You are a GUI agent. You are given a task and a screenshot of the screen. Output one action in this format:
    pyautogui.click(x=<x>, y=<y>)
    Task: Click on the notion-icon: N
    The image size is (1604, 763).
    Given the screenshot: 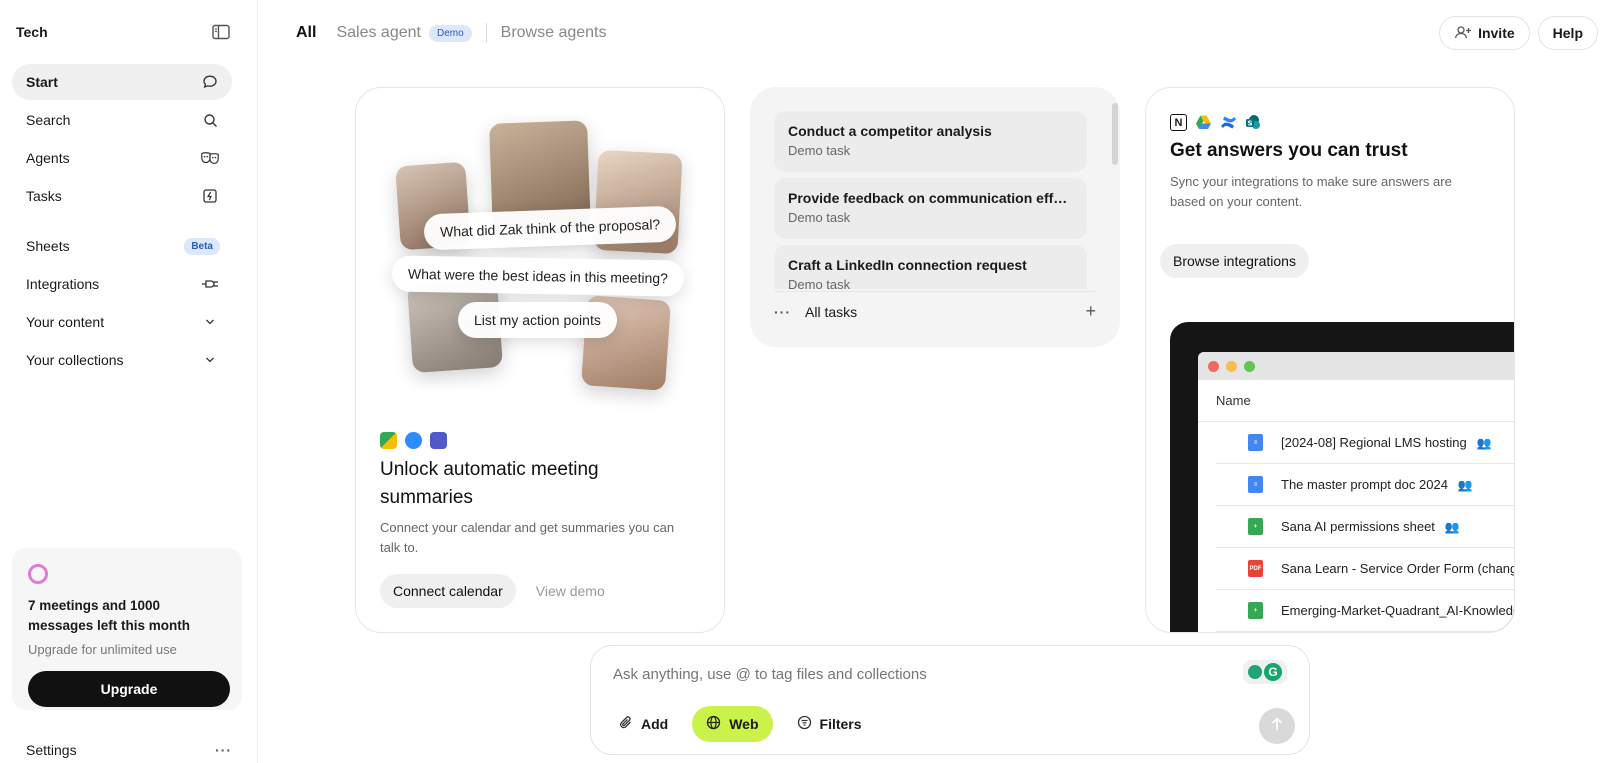 What is the action you would take?
    pyautogui.click(x=1178, y=122)
    